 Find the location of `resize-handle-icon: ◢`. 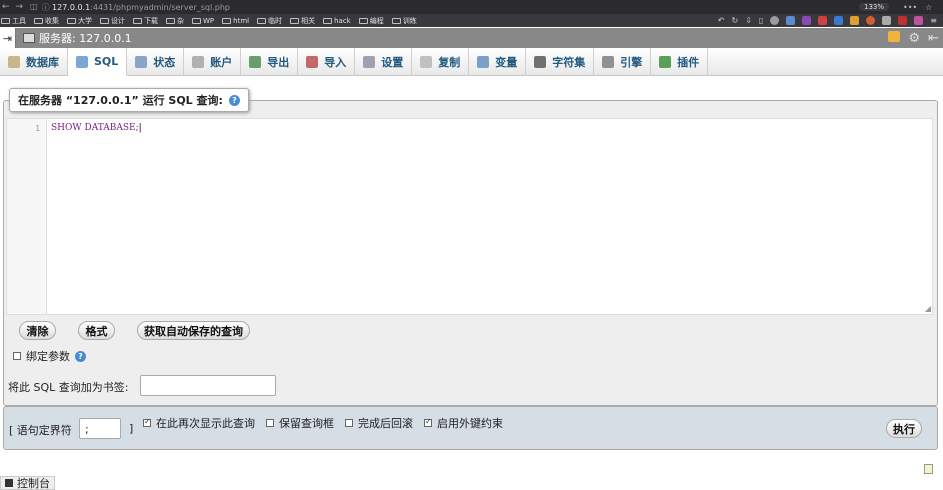

resize-handle-icon: ◢ is located at coordinates (928, 308).